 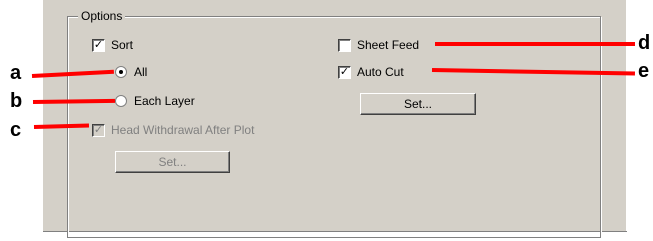 What do you see at coordinates (121, 101) in the screenshot?
I see `radio-unselected-icon` at bounding box center [121, 101].